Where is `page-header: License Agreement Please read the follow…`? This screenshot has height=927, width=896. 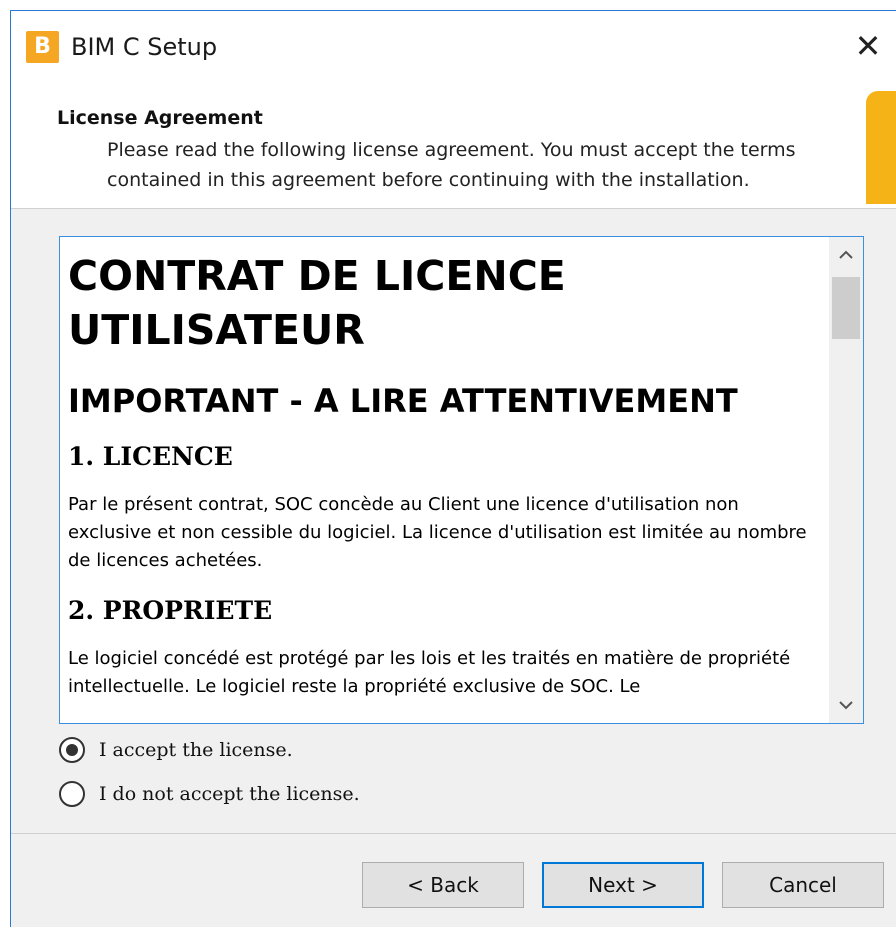 page-header: License Agreement Please read the follow… is located at coordinates (453, 150).